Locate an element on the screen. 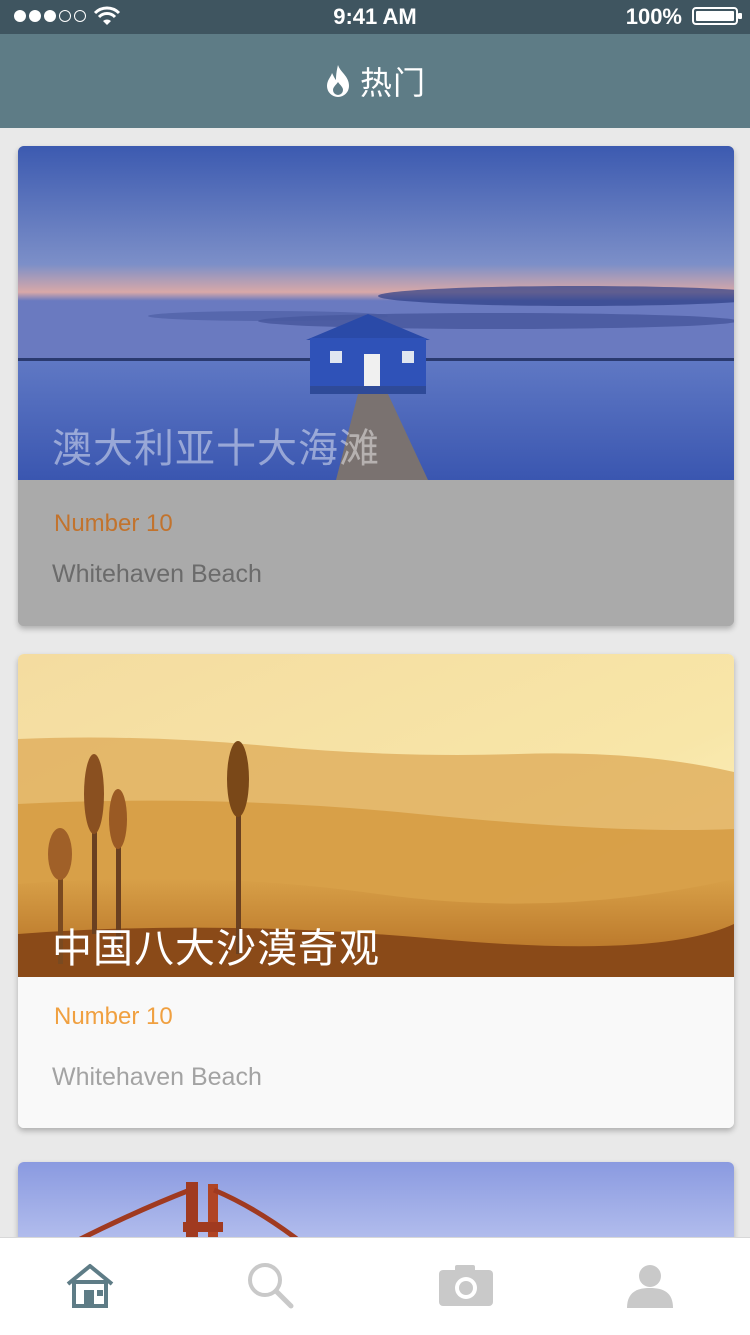  page-title: 热门 is located at coordinates (392, 83).